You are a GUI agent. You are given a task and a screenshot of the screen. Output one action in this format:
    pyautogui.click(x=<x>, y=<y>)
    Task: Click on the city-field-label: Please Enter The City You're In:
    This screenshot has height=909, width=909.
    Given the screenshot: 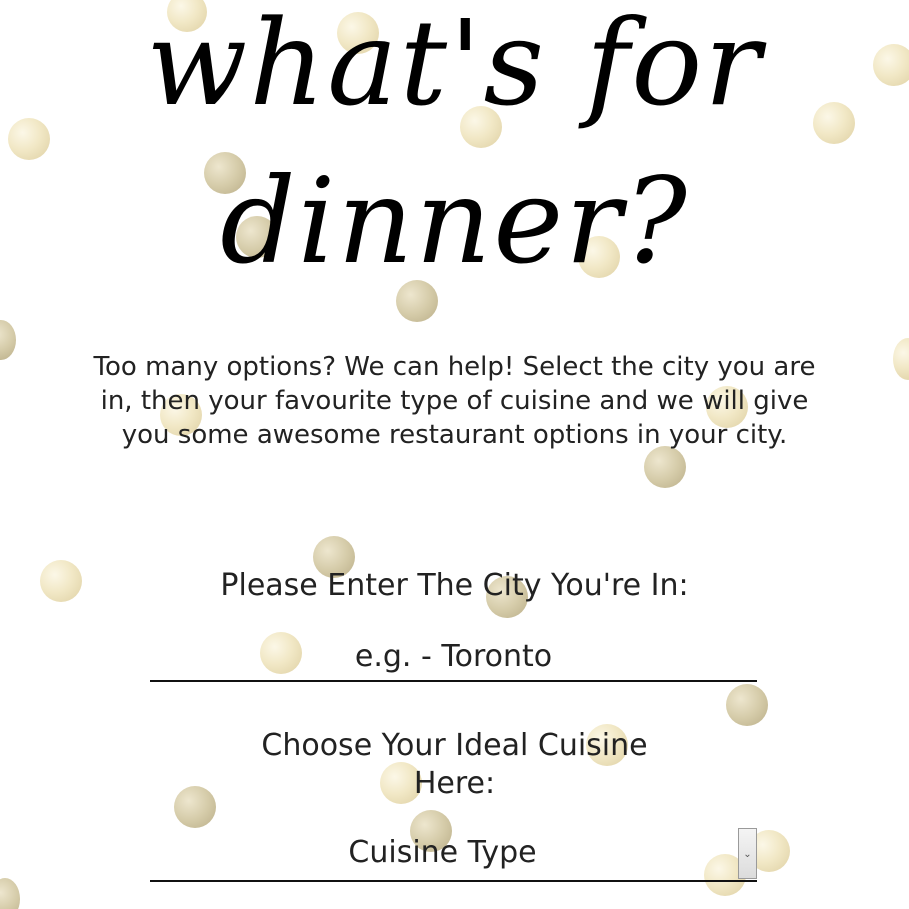 What is the action you would take?
    pyautogui.click(x=454, y=585)
    